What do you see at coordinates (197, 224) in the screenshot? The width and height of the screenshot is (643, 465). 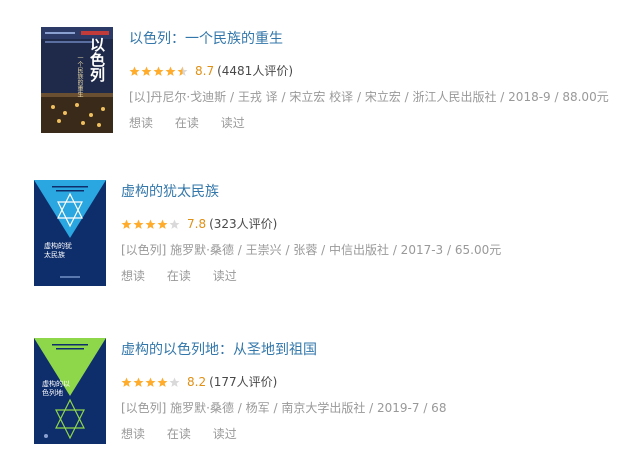 I see `rating-score: 7.8` at bounding box center [197, 224].